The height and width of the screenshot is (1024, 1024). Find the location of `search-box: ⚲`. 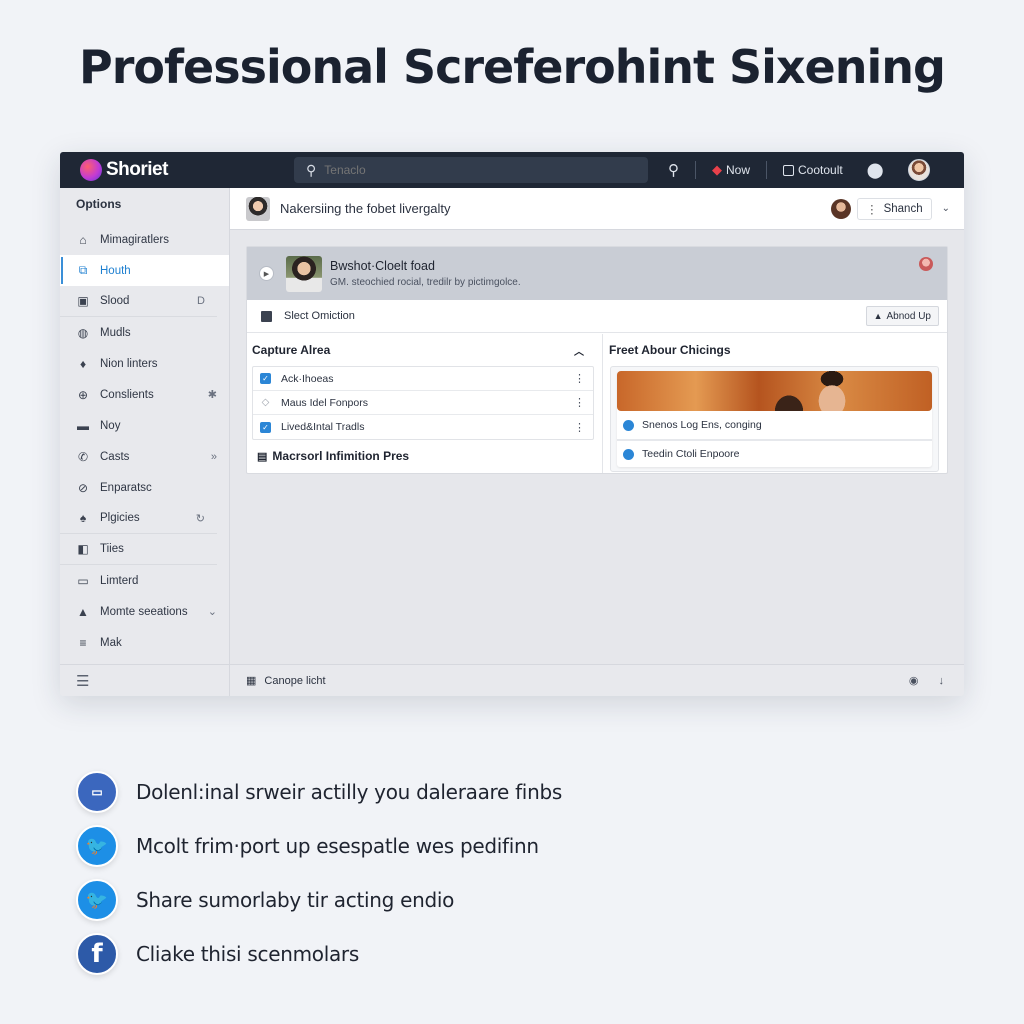

search-box: ⚲ is located at coordinates (471, 170).